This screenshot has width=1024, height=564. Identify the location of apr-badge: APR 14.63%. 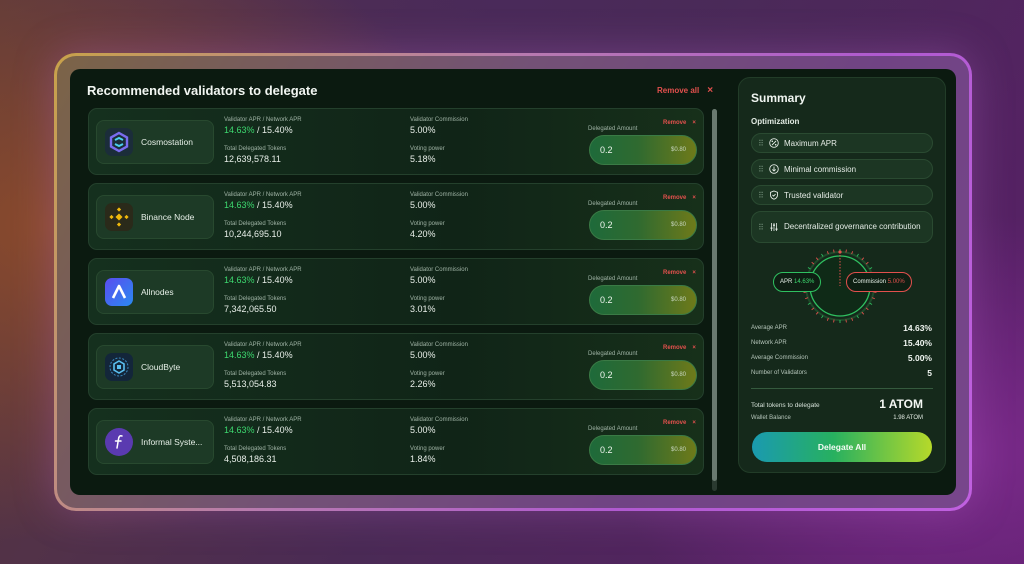
(797, 282).